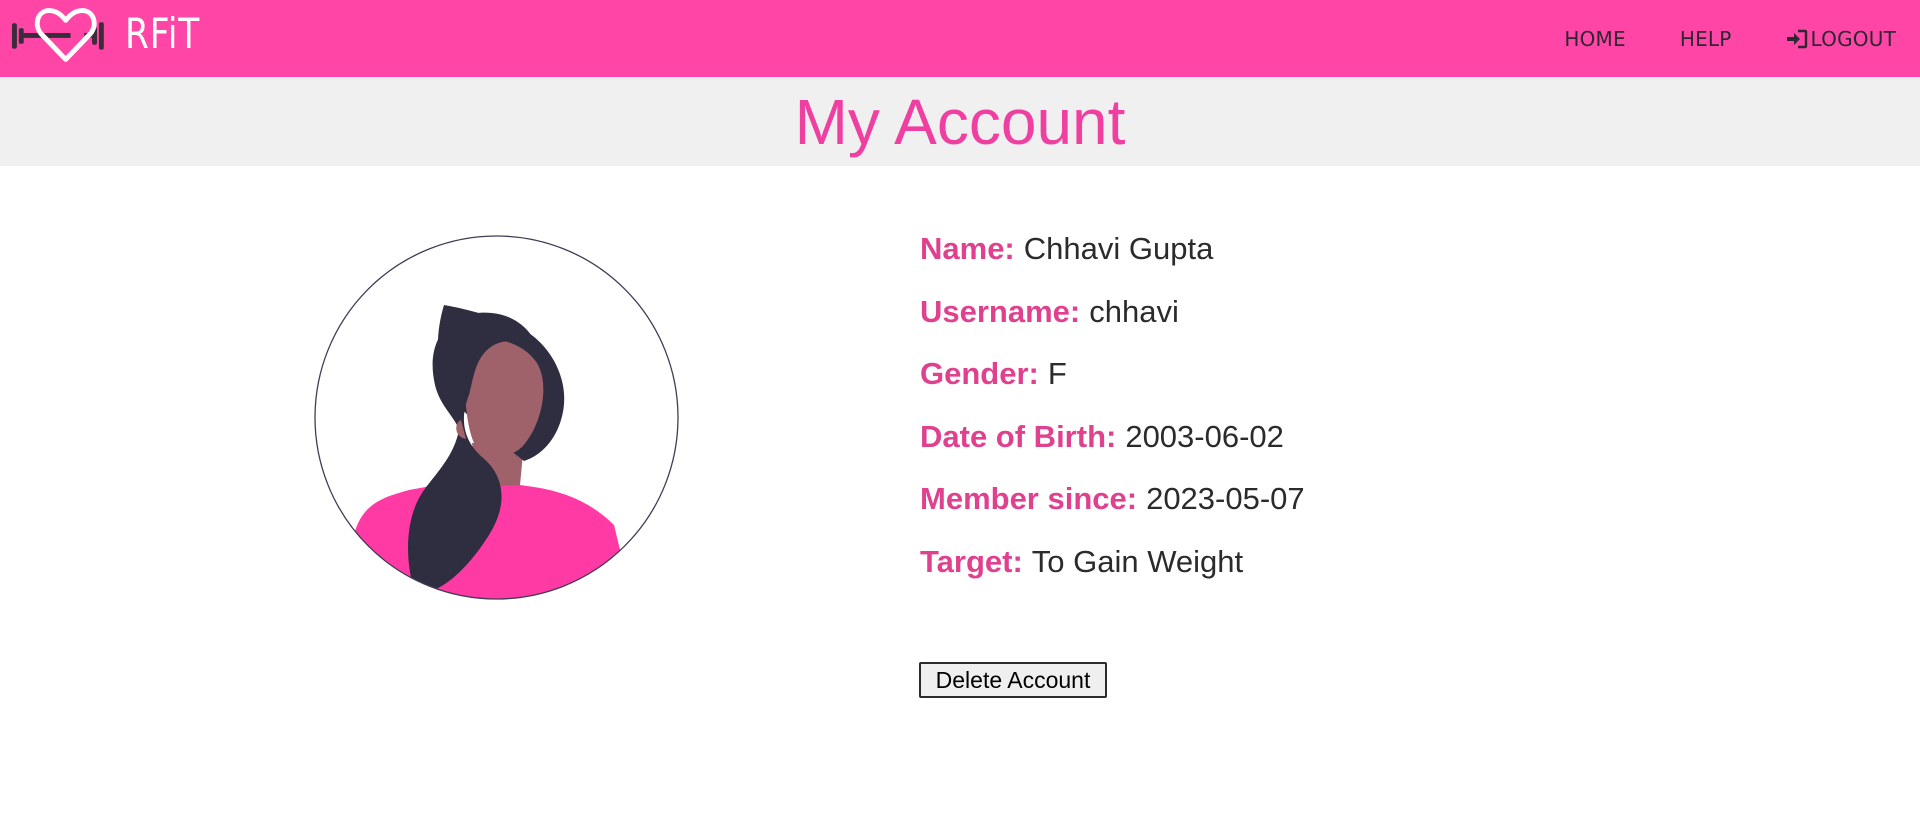 The height and width of the screenshot is (830, 1920). I want to click on nav-logout-link: LOGOUT, so click(1841, 39).